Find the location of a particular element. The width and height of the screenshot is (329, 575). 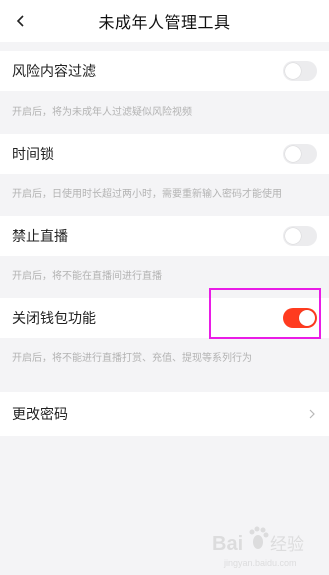

baidu-jingyan-watermark: Bai 经验 jingyan.baidu.com is located at coordinates (258, 547).